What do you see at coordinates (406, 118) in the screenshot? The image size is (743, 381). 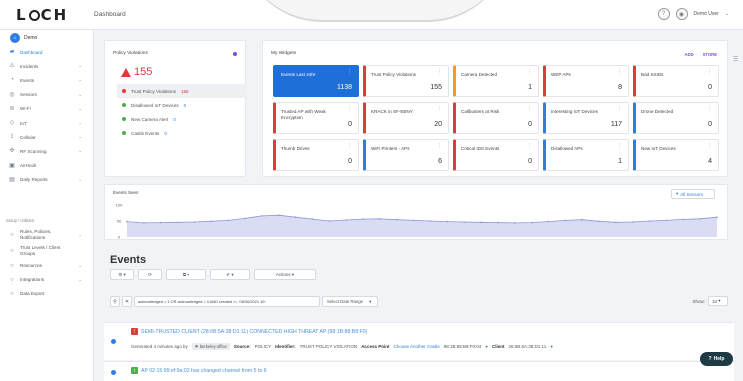 I see `widget-tile: KRACK in SF-EBNY ⋮ 20` at bounding box center [406, 118].